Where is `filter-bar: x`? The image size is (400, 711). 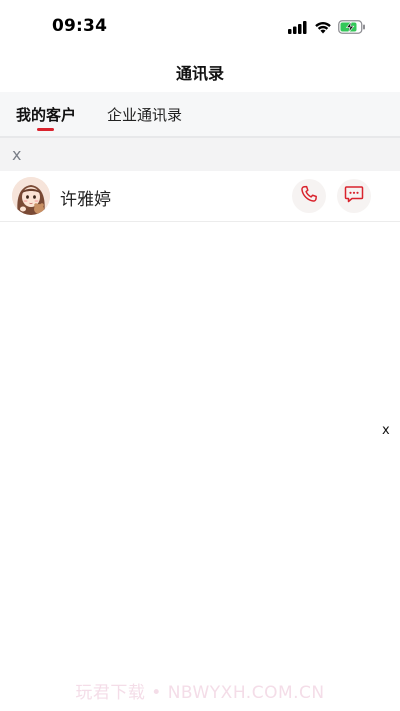 filter-bar: x is located at coordinates (200, 154).